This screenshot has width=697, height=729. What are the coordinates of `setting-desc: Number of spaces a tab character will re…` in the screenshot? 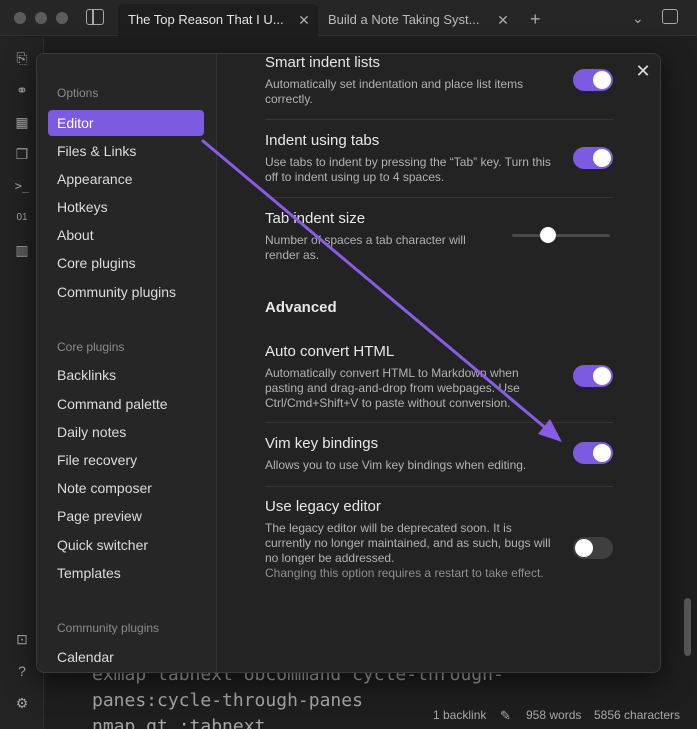 It's located at (365, 247).